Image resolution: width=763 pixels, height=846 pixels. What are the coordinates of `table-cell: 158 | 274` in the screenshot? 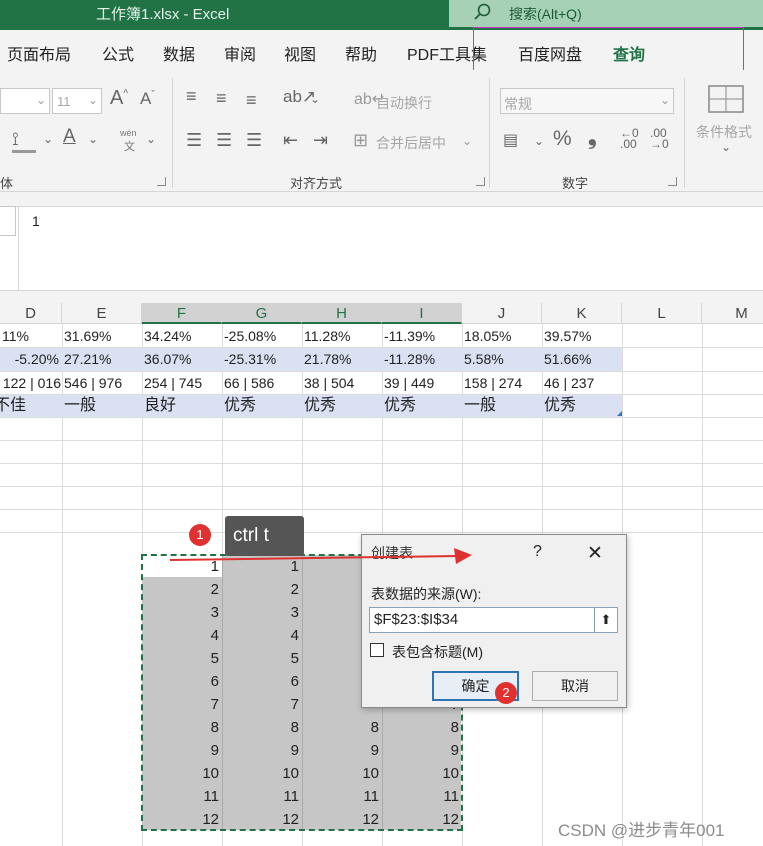 It's located at (502, 383).